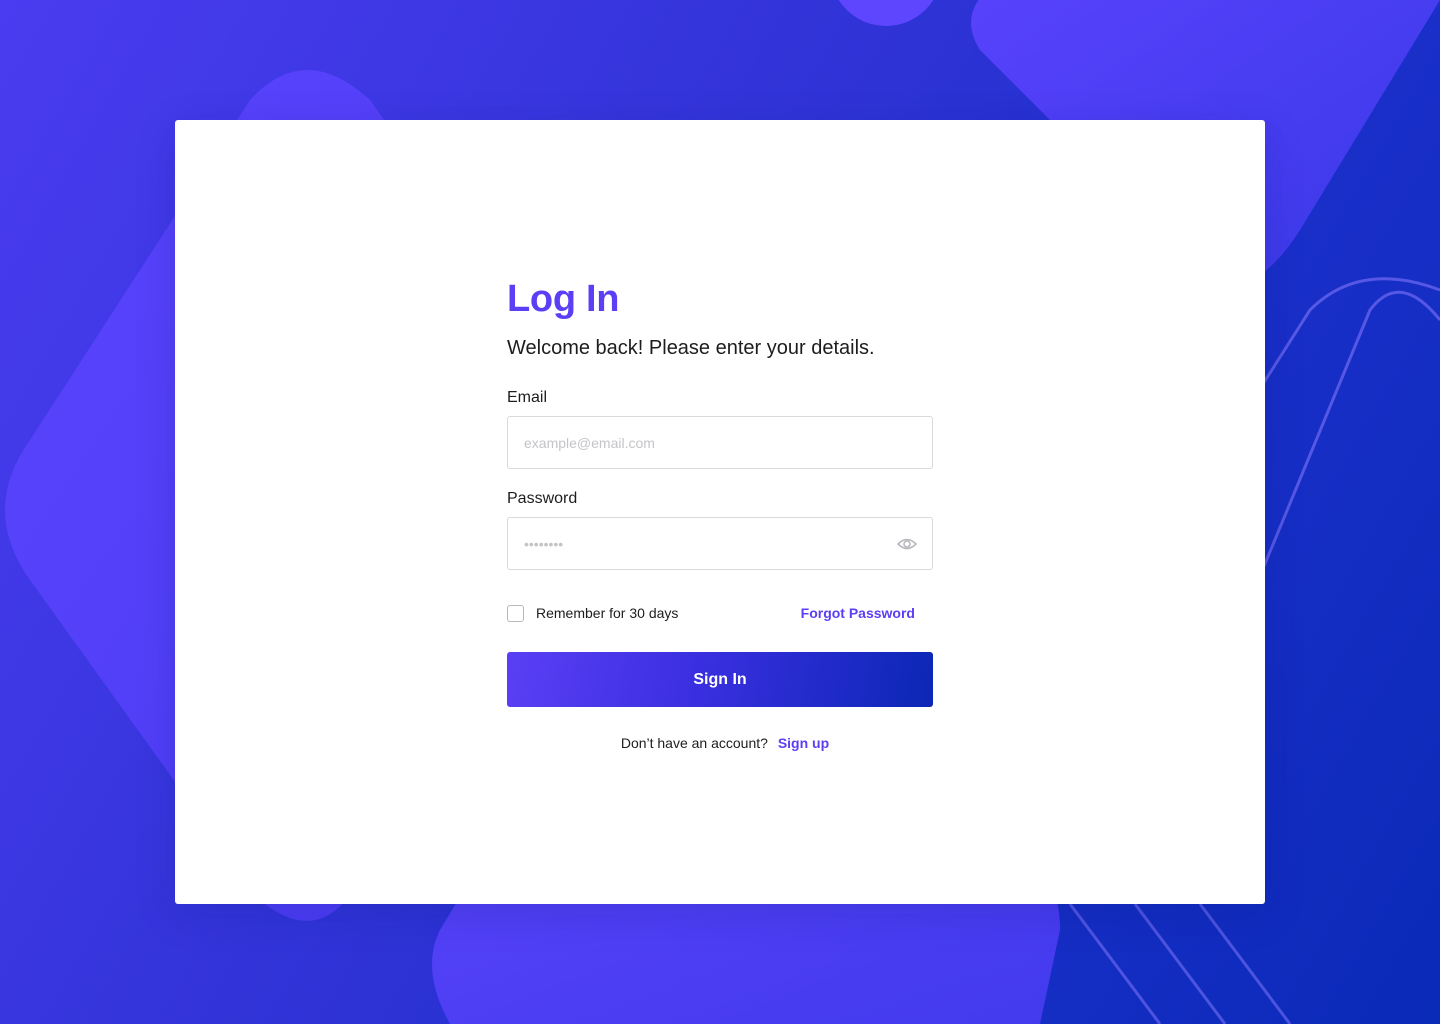 This screenshot has width=1440, height=1024. I want to click on email-field, so click(720, 442).